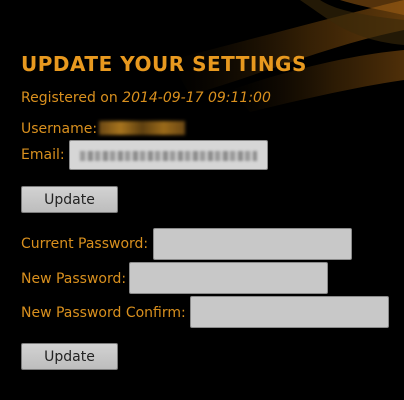  I want to click on current-password-field, so click(252, 244).